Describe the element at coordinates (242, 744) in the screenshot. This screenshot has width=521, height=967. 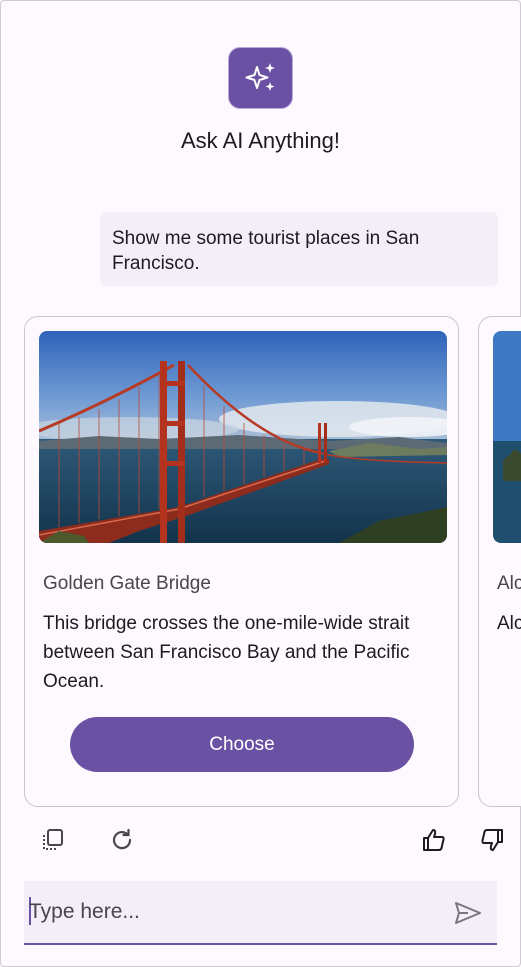
I see `choose-button: Choose` at that location.